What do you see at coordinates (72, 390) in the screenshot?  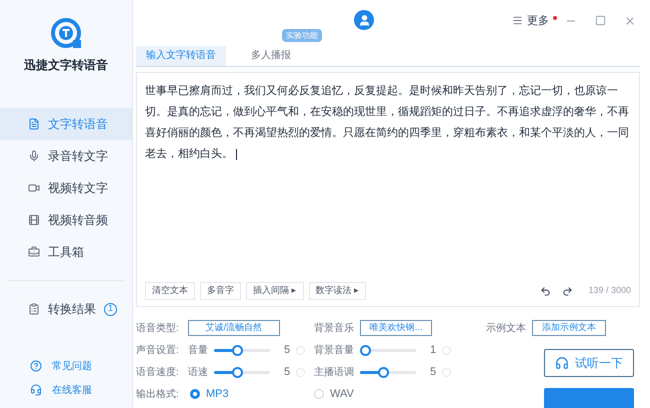 I see `help-link: 在线客服` at bounding box center [72, 390].